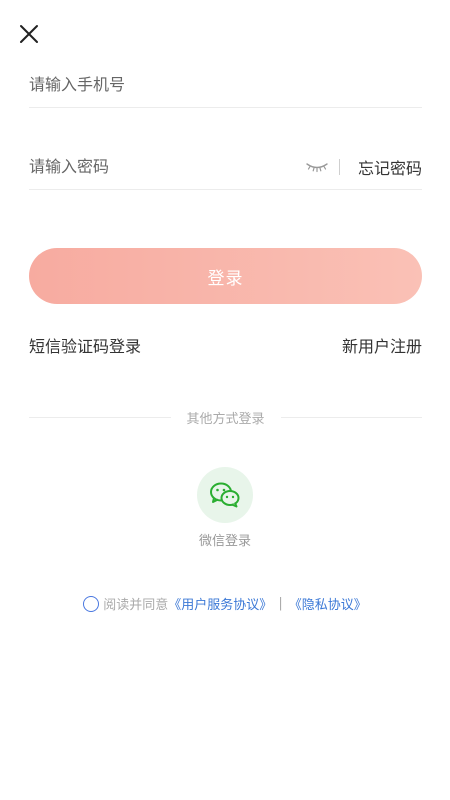 The width and height of the screenshot is (450, 800). What do you see at coordinates (225, 276) in the screenshot?
I see `login-button: 登录` at bounding box center [225, 276].